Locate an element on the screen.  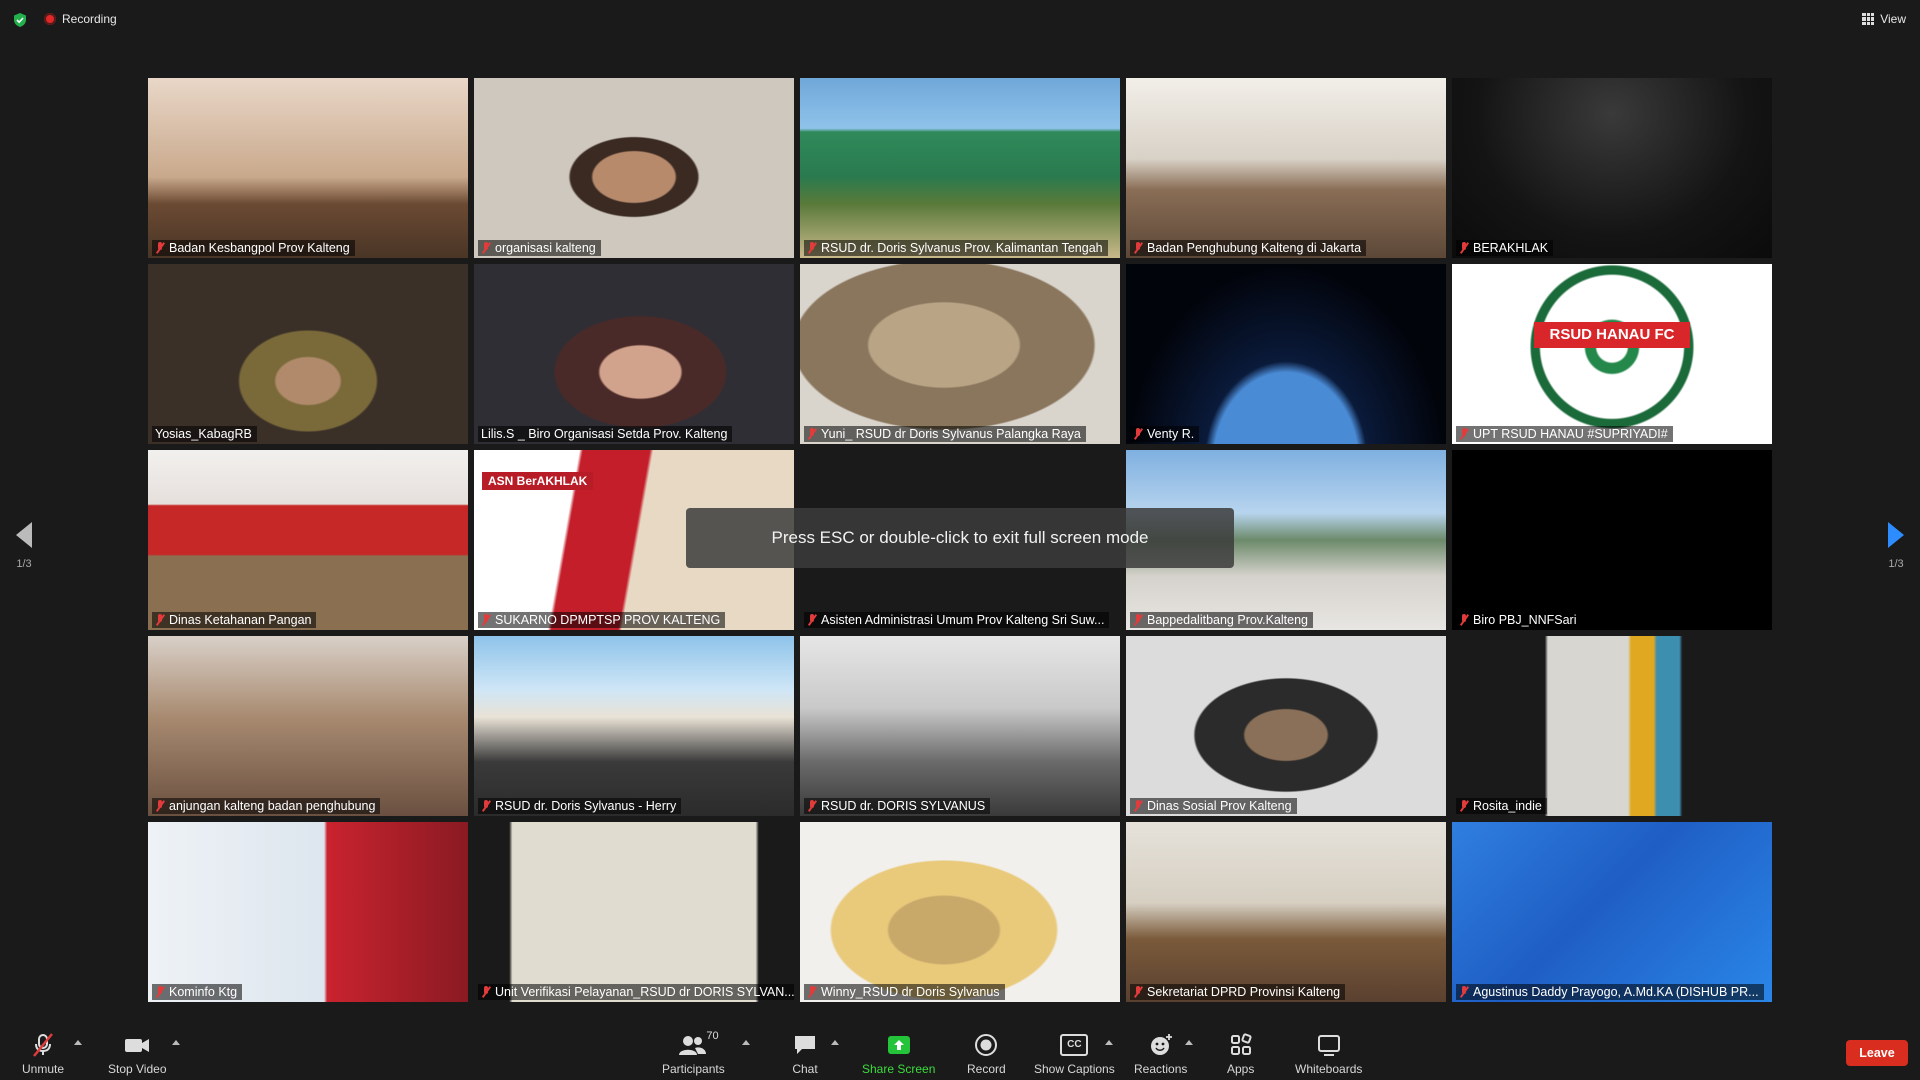
participant-tile: RSUD dr. DORIS SYLVANUS is located at coordinates (960, 726).